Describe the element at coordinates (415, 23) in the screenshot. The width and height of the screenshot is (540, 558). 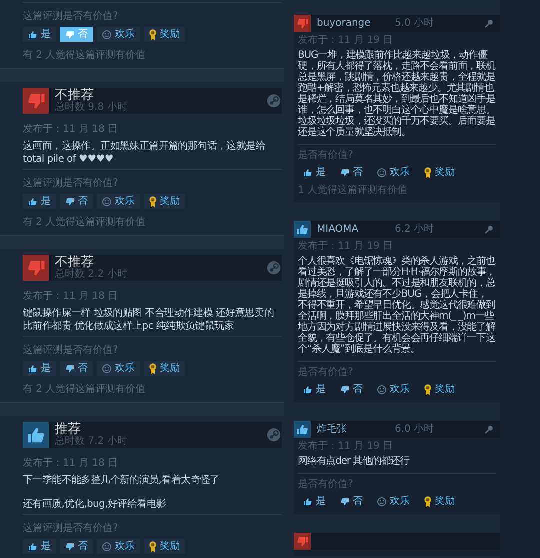
I see `playtime: 5.0 小时` at that location.